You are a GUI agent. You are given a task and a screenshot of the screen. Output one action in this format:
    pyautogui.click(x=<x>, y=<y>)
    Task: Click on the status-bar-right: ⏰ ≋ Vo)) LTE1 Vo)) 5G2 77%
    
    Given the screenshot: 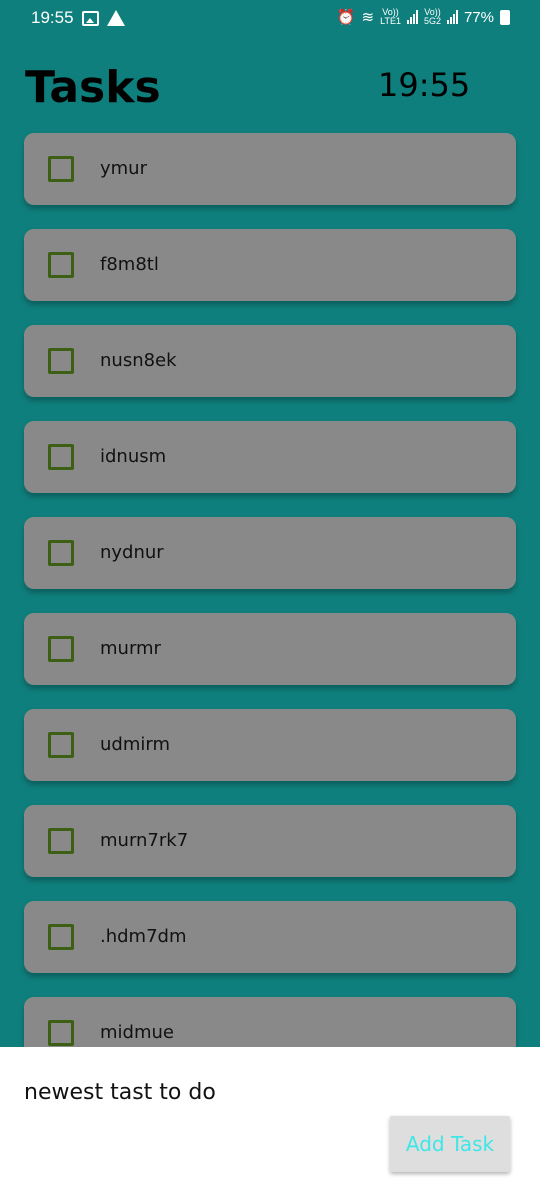 What is the action you would take?
    pyautogui.click(x=423, y=17)
    